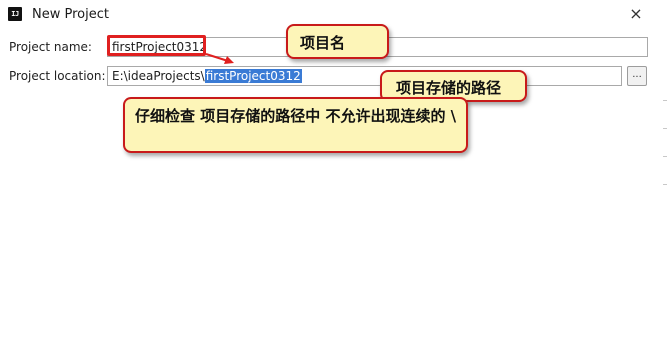 The height and width of the screenshot is (349, 667). I want to click on location-prefix: E:\ideaProjects\, so click(158, 76).